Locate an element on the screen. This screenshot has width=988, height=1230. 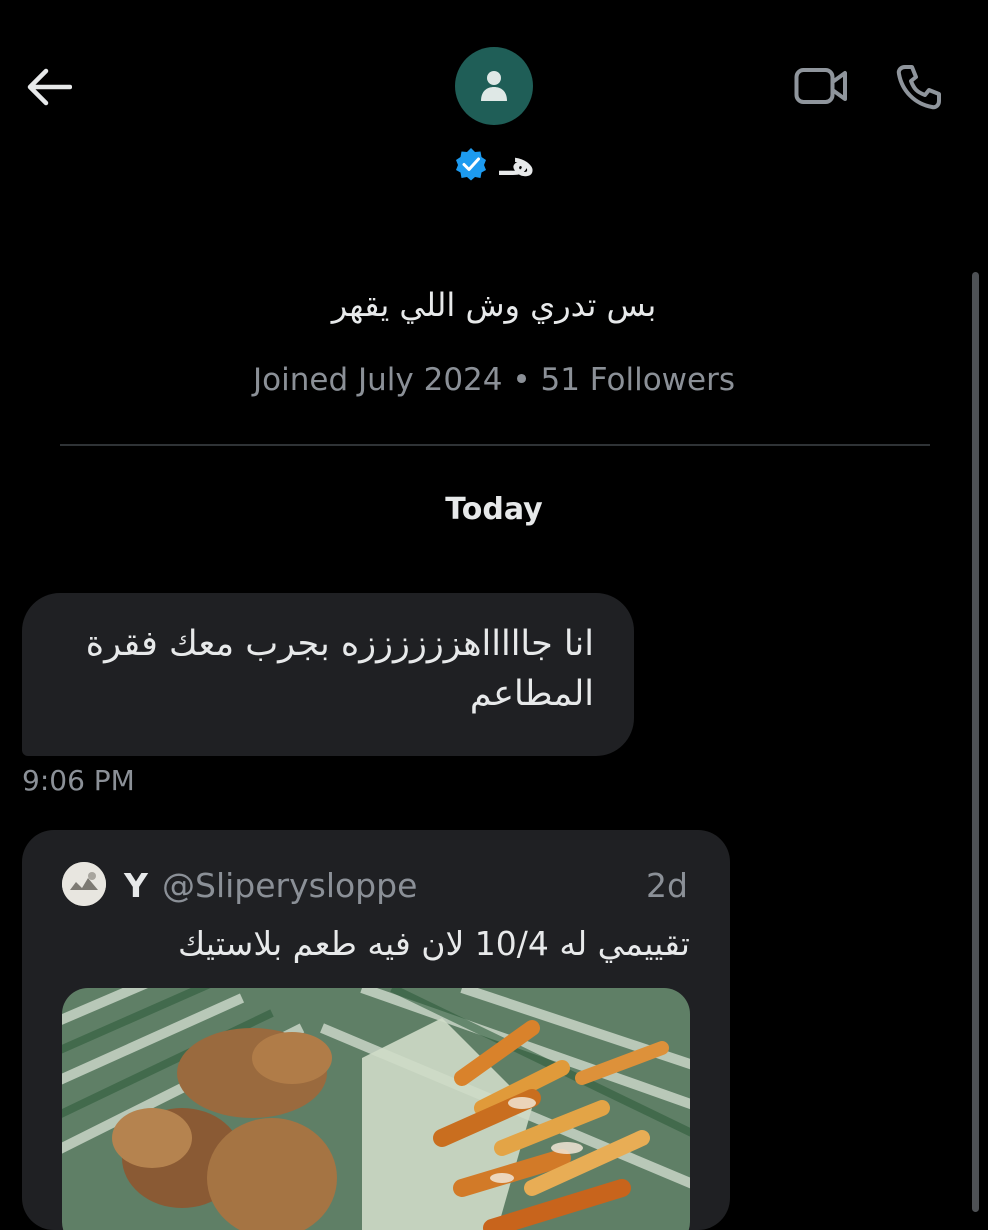
avatar is located at coordinates (494, 86).